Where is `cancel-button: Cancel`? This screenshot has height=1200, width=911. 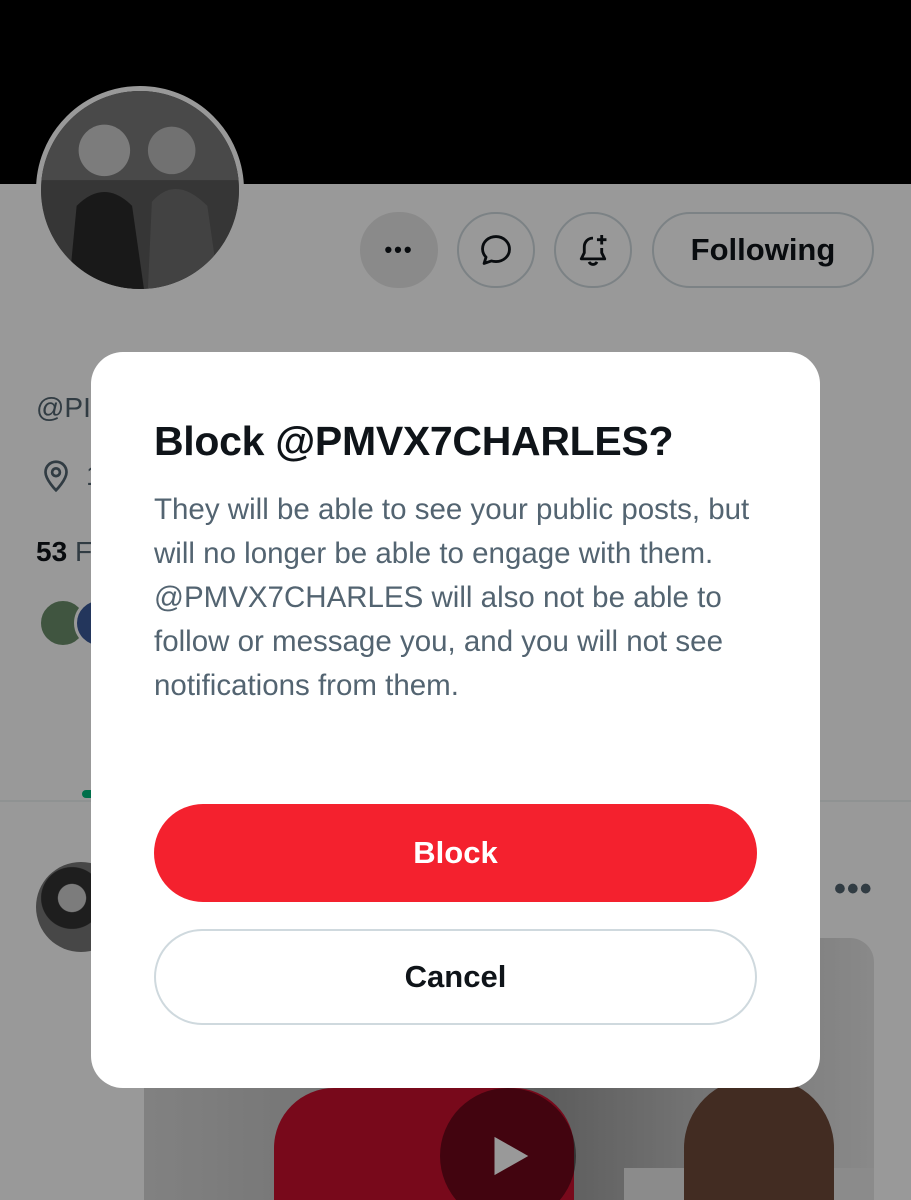 cancel-button: Cancel is located at coordinates (455, 977).